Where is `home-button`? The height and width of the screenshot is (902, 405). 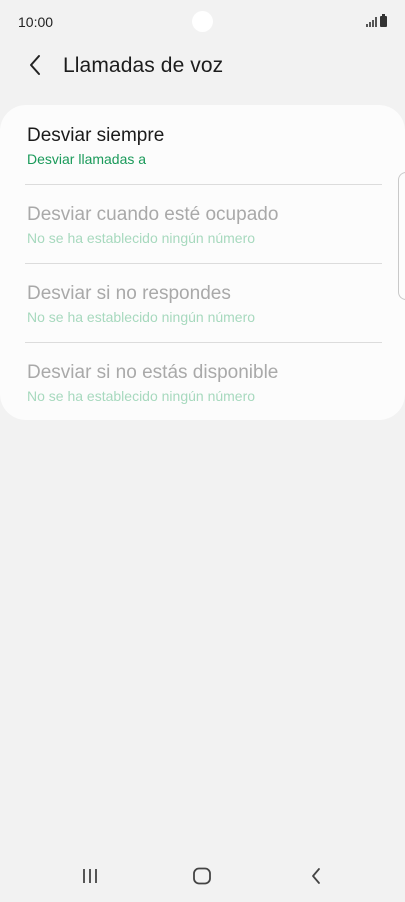
home-button is located at coordinates (202, 876).